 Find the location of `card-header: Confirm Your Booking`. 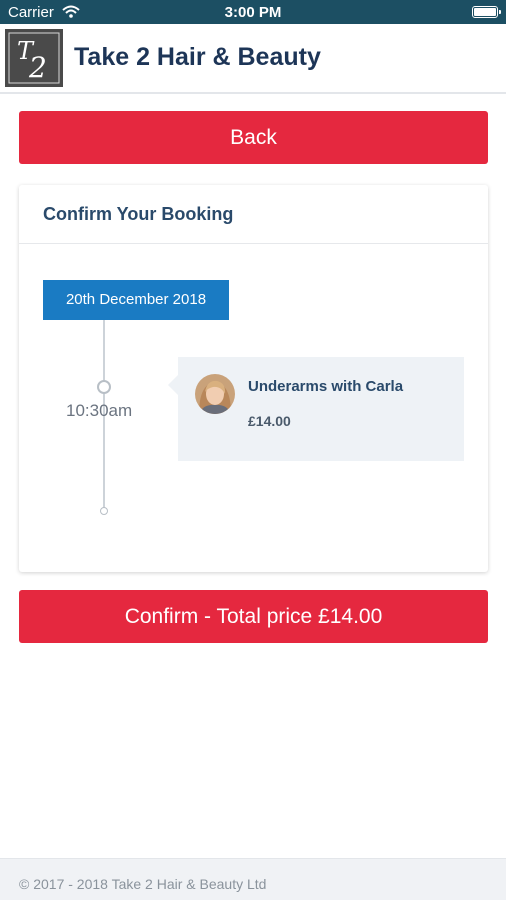

card-header: Confirm Your Booking is located at coordinates (253, 214).